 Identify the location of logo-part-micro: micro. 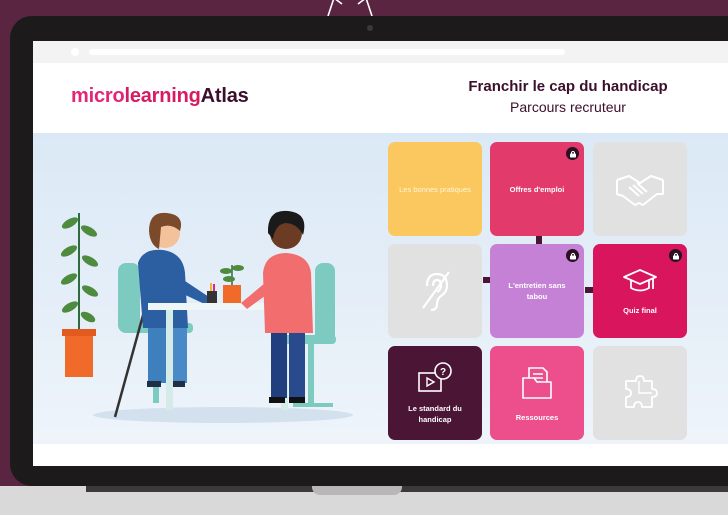
(98, 96).